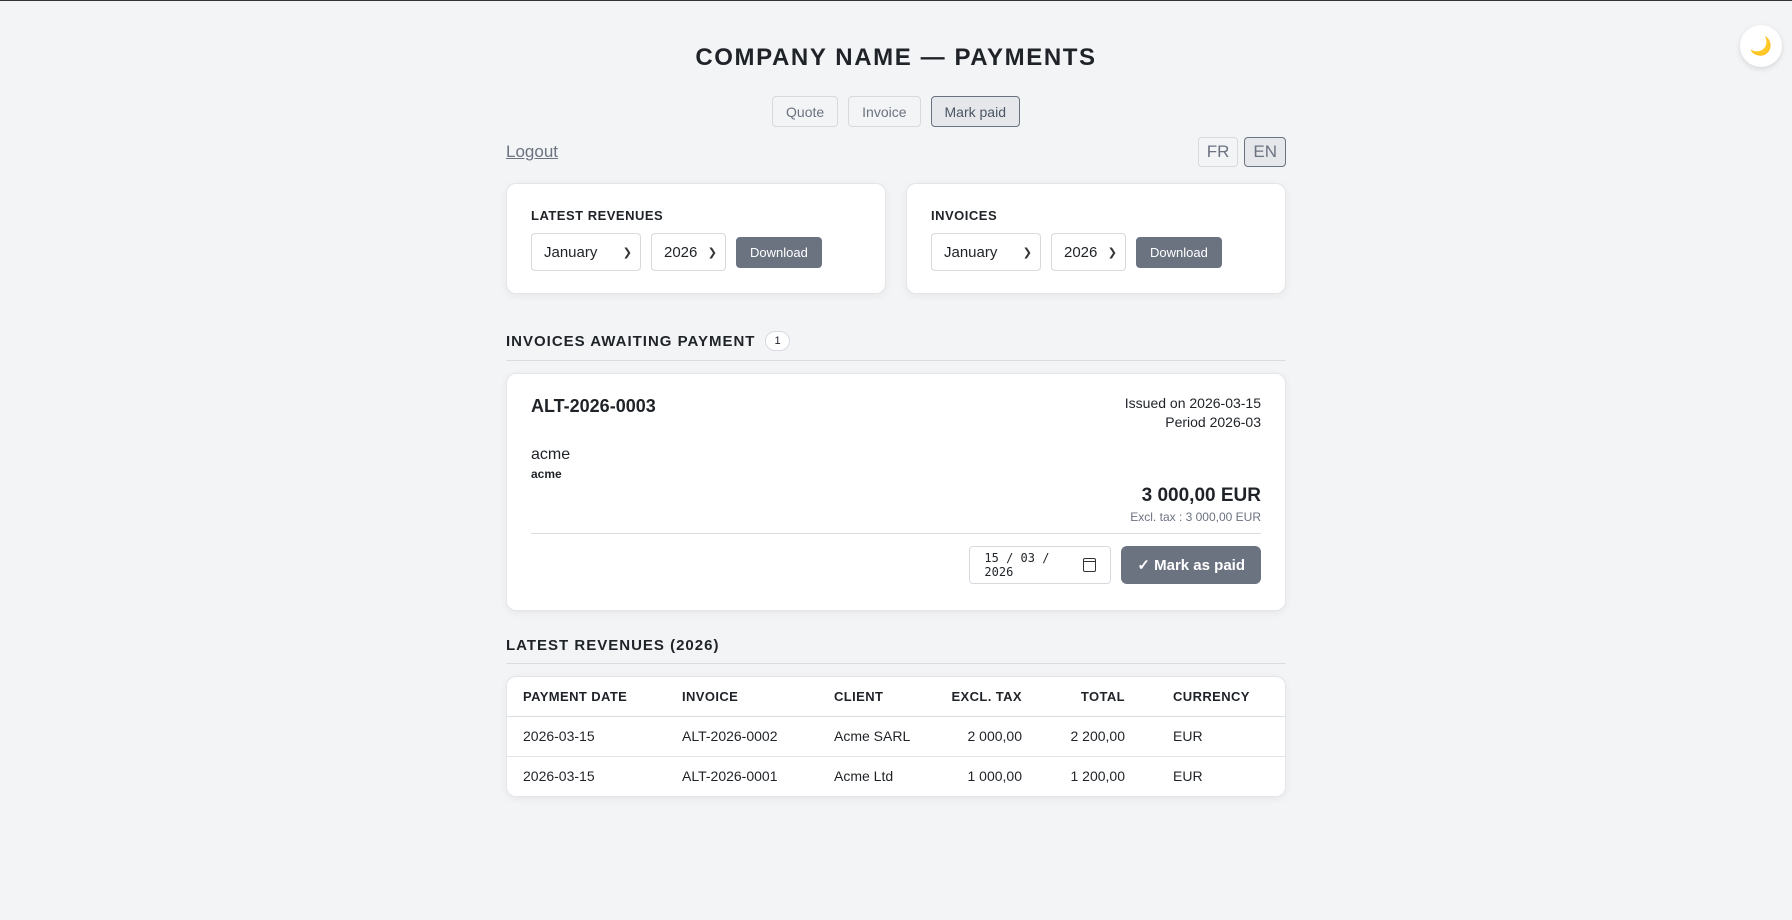 This screenshot has height=920, width=1792. I want to click on invoices-card: INVOICES January ❯ 2026 ❯ Download, so click(1096, 238).